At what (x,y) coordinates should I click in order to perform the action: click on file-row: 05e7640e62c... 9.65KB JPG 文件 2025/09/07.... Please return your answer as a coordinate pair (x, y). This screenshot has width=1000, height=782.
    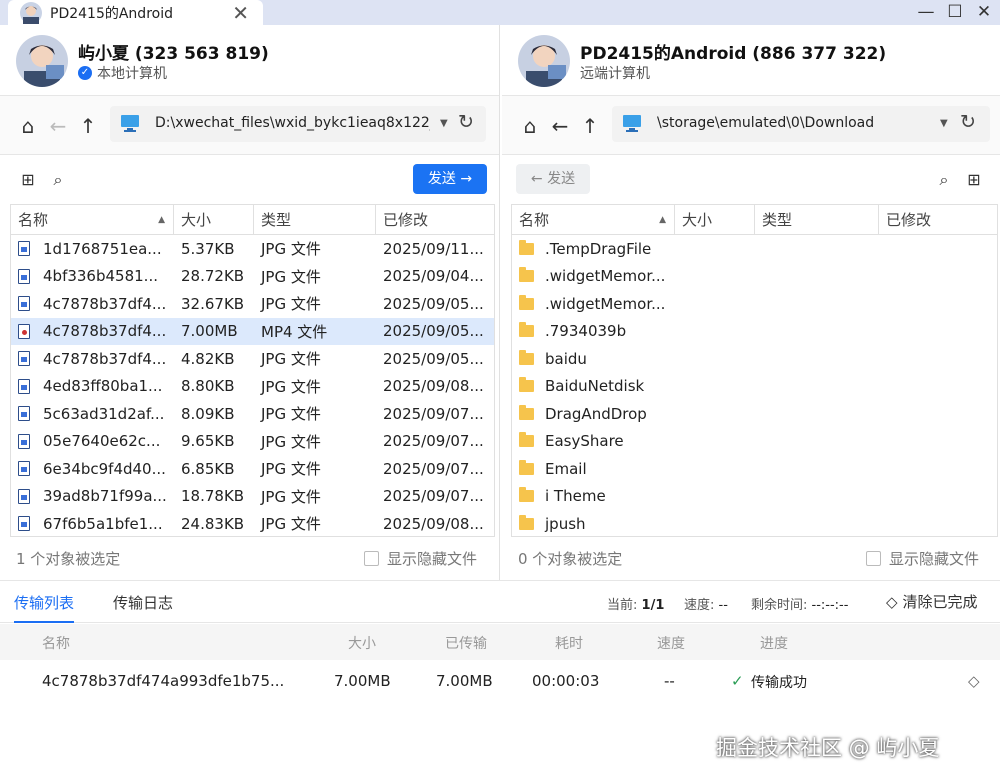
    Looking at the image, I should click on (252, 442).